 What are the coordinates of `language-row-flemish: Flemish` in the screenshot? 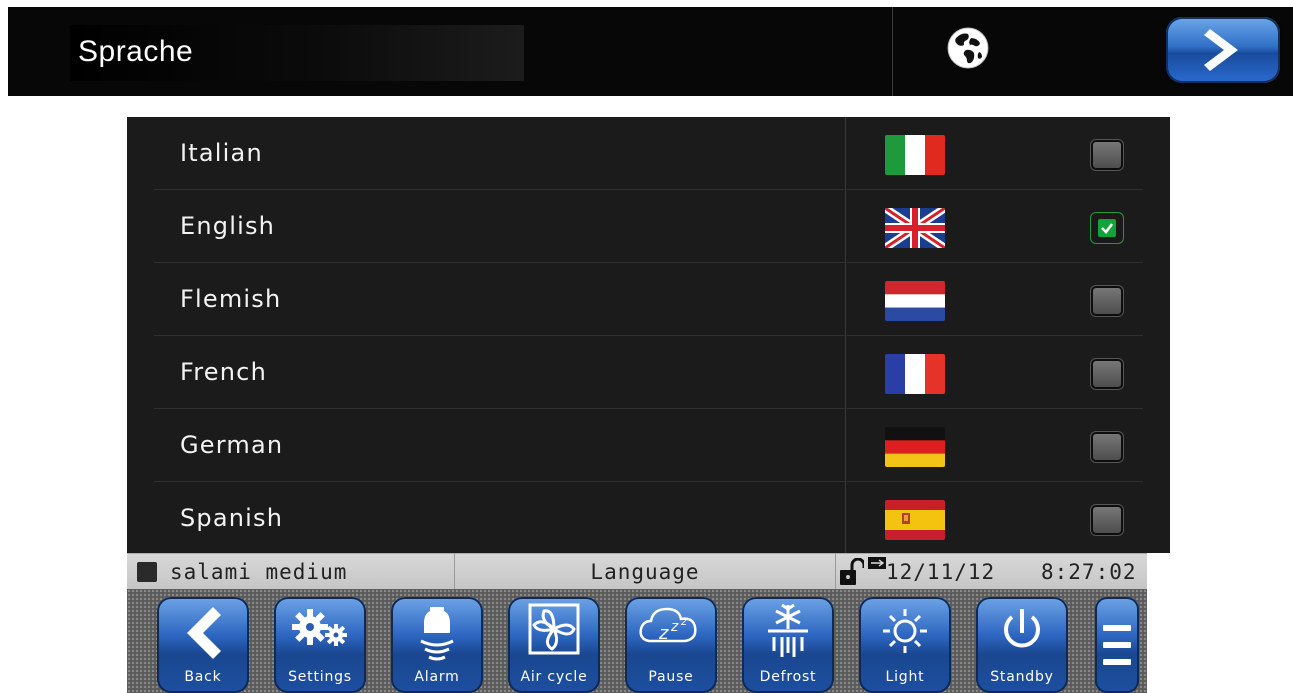 It's located at (648, 299).